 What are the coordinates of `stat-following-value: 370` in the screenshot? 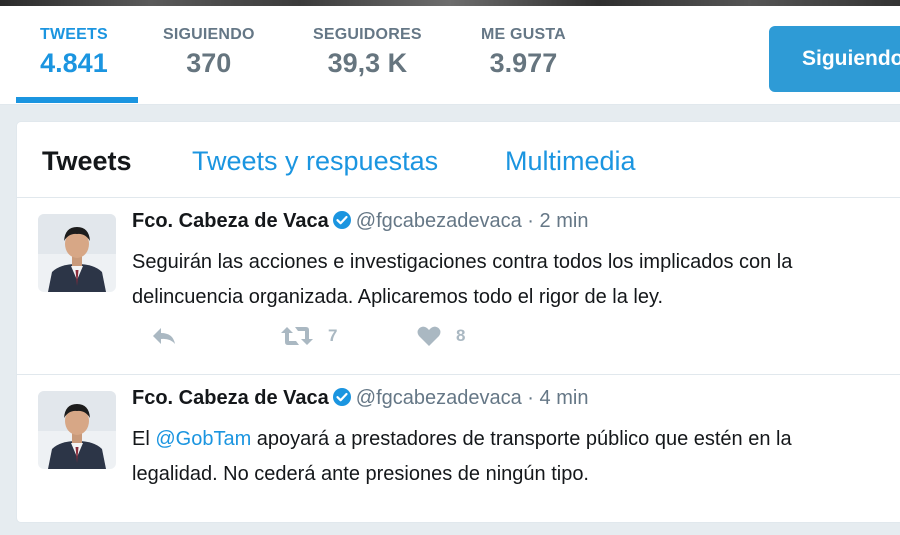 It's located at (209, 63).